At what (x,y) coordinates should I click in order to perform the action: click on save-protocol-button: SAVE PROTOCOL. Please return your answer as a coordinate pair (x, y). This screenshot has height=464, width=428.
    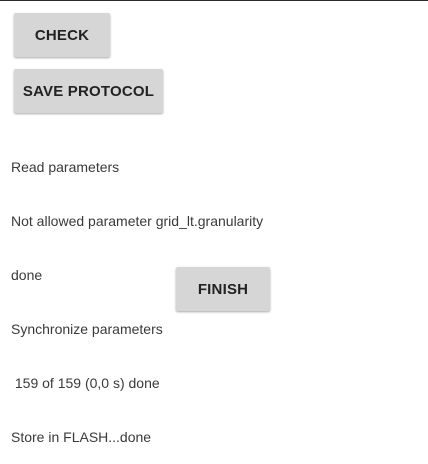
    Looking at the image, I should click on (88, 91).